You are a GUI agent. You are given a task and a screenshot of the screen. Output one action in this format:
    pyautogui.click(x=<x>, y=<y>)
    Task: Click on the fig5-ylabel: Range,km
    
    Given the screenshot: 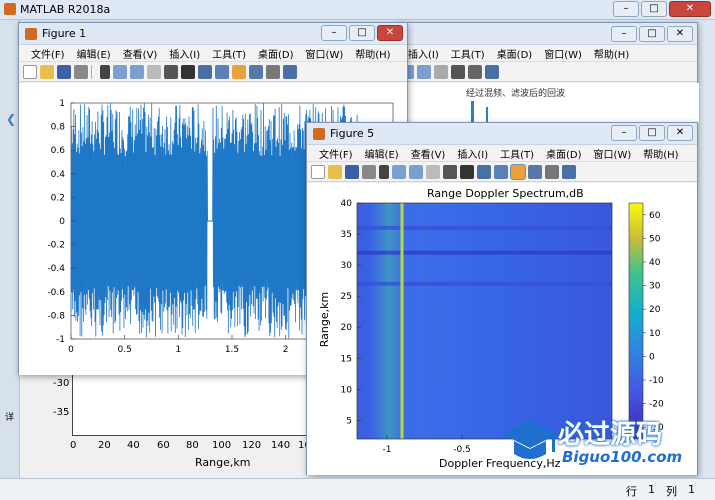 What is the action you would take?
    pyautogui.click(x=325, y=319)
    